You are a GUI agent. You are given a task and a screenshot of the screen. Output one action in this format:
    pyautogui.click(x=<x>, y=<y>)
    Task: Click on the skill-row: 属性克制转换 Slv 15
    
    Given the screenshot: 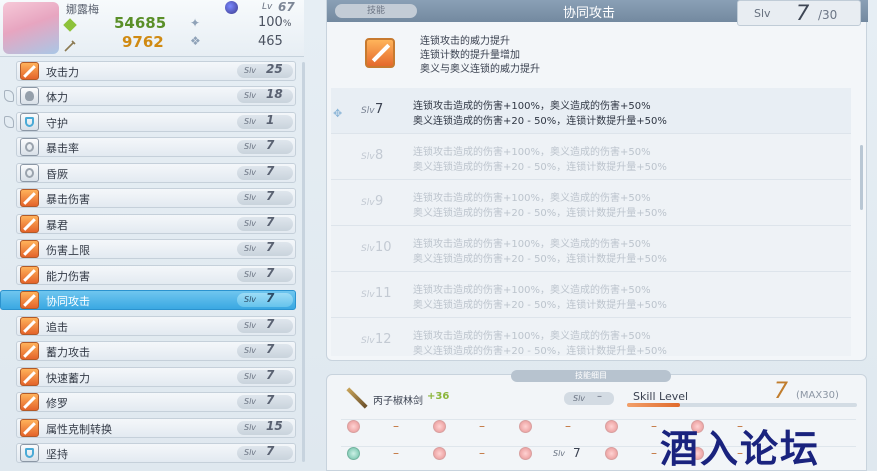 What is the action you would take?
    pyautogui.click(x=150, y=428)
    